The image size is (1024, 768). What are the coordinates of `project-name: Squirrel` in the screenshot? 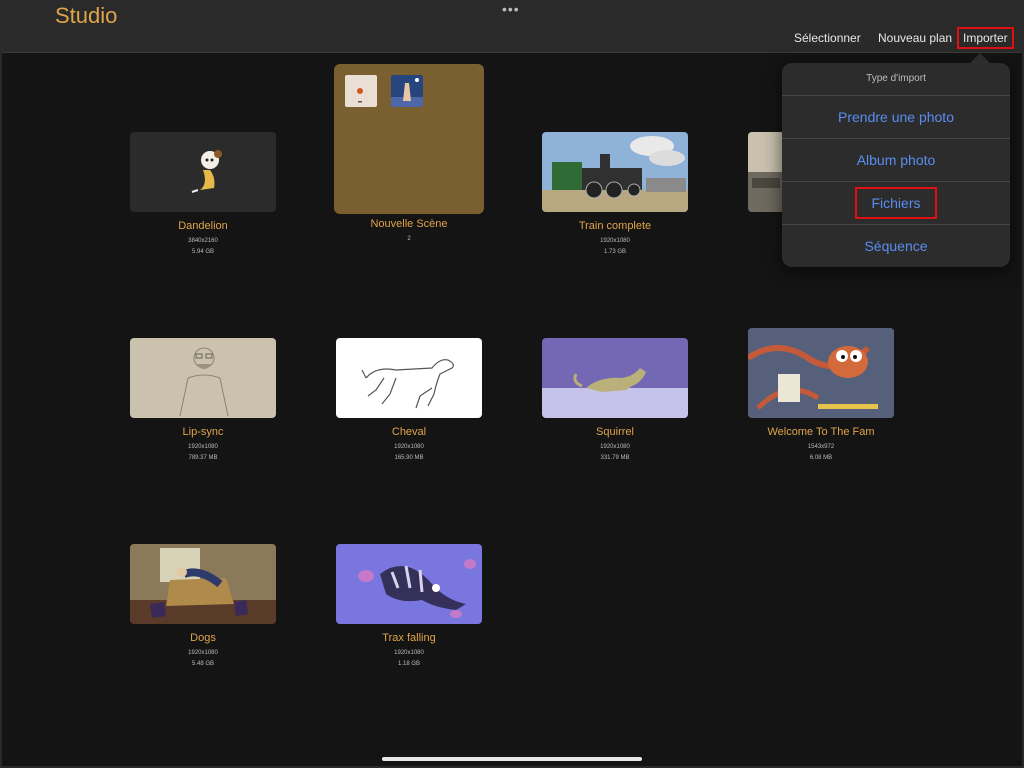 It's located at (615, 432).